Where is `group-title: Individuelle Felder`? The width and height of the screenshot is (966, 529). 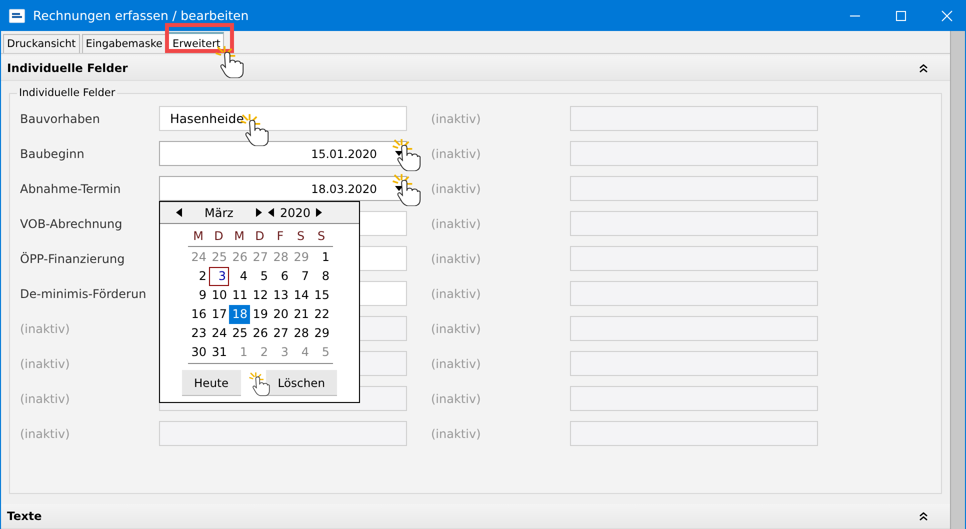 group-title: Individuelle Felder is located at coordinates (67, 93).